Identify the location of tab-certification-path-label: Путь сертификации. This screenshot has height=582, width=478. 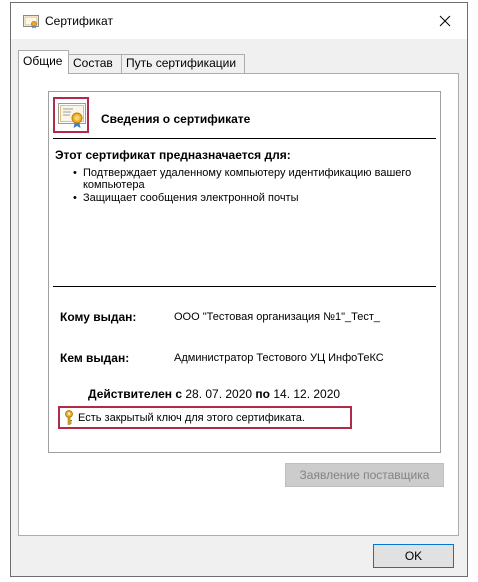
(181, 63).